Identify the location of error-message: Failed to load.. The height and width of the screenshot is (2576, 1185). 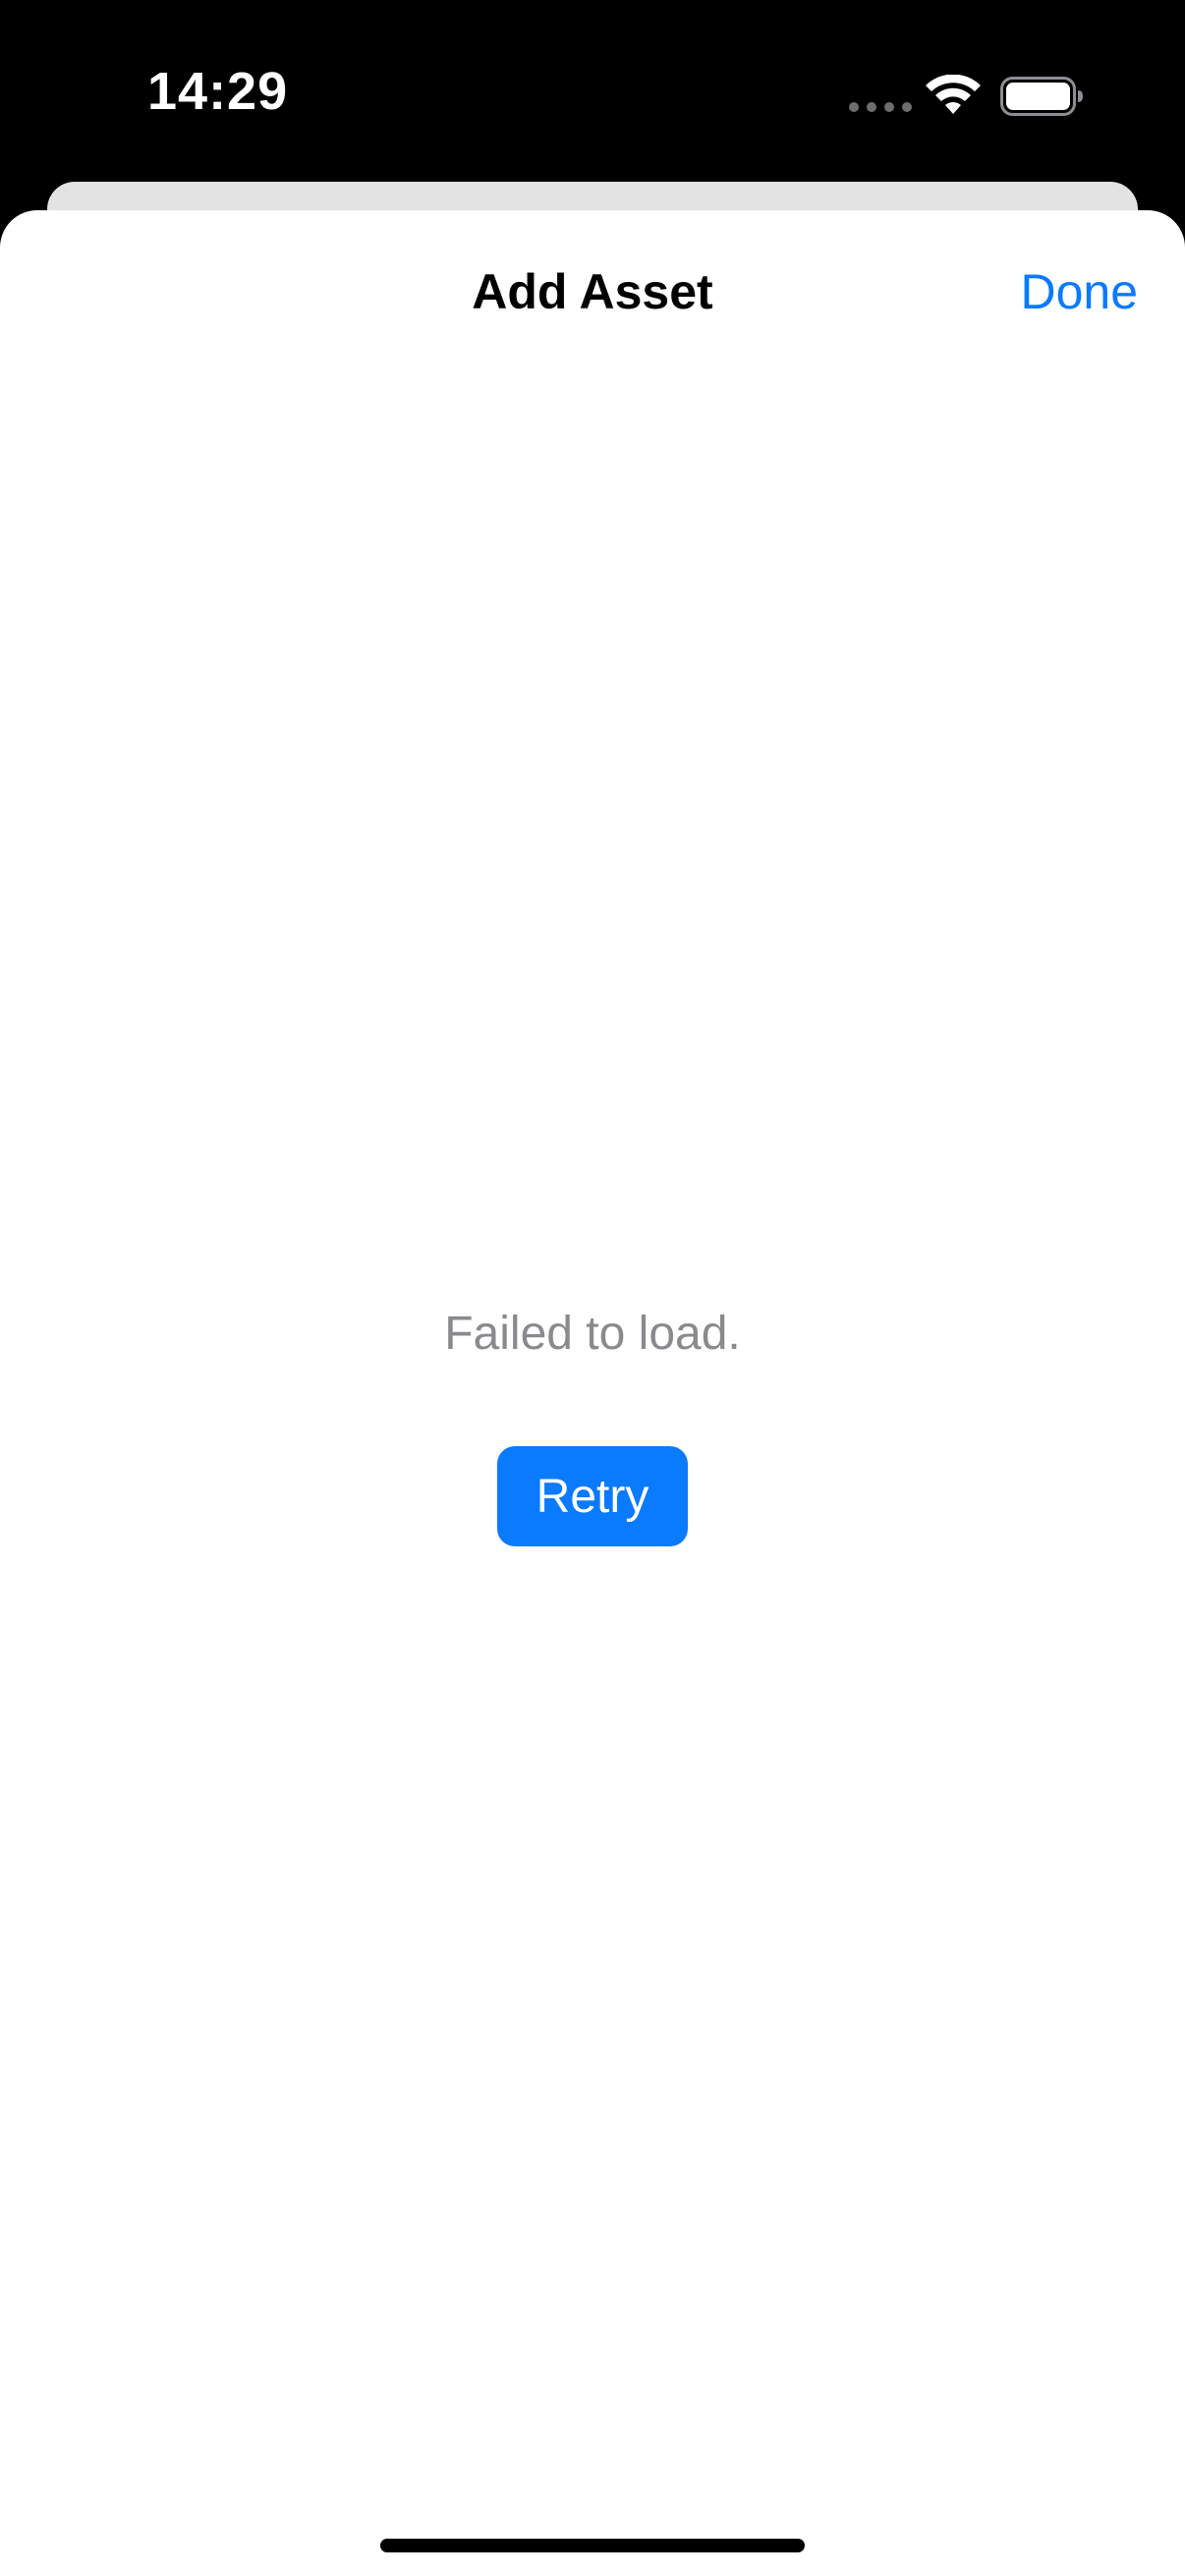
(592, 1334).